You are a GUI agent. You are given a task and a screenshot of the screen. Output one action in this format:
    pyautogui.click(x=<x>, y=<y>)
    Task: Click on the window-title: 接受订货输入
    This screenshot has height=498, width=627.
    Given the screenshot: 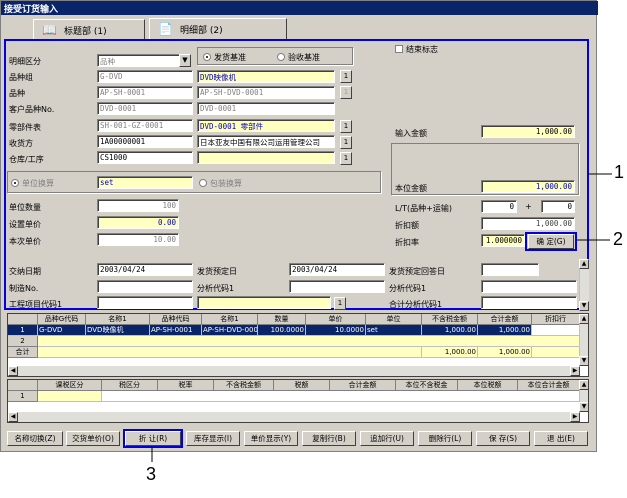 What is the action you would take?
    pyautogui.click(x=299, y=8)
    